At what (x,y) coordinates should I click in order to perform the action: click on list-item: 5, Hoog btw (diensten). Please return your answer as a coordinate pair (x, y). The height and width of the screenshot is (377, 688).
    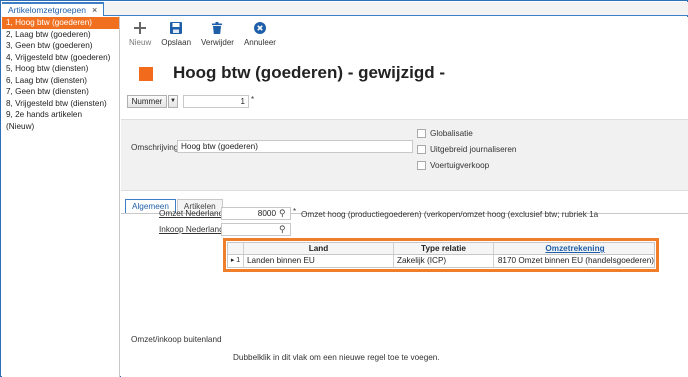
    Looking at the image, I should click on (60, 69).